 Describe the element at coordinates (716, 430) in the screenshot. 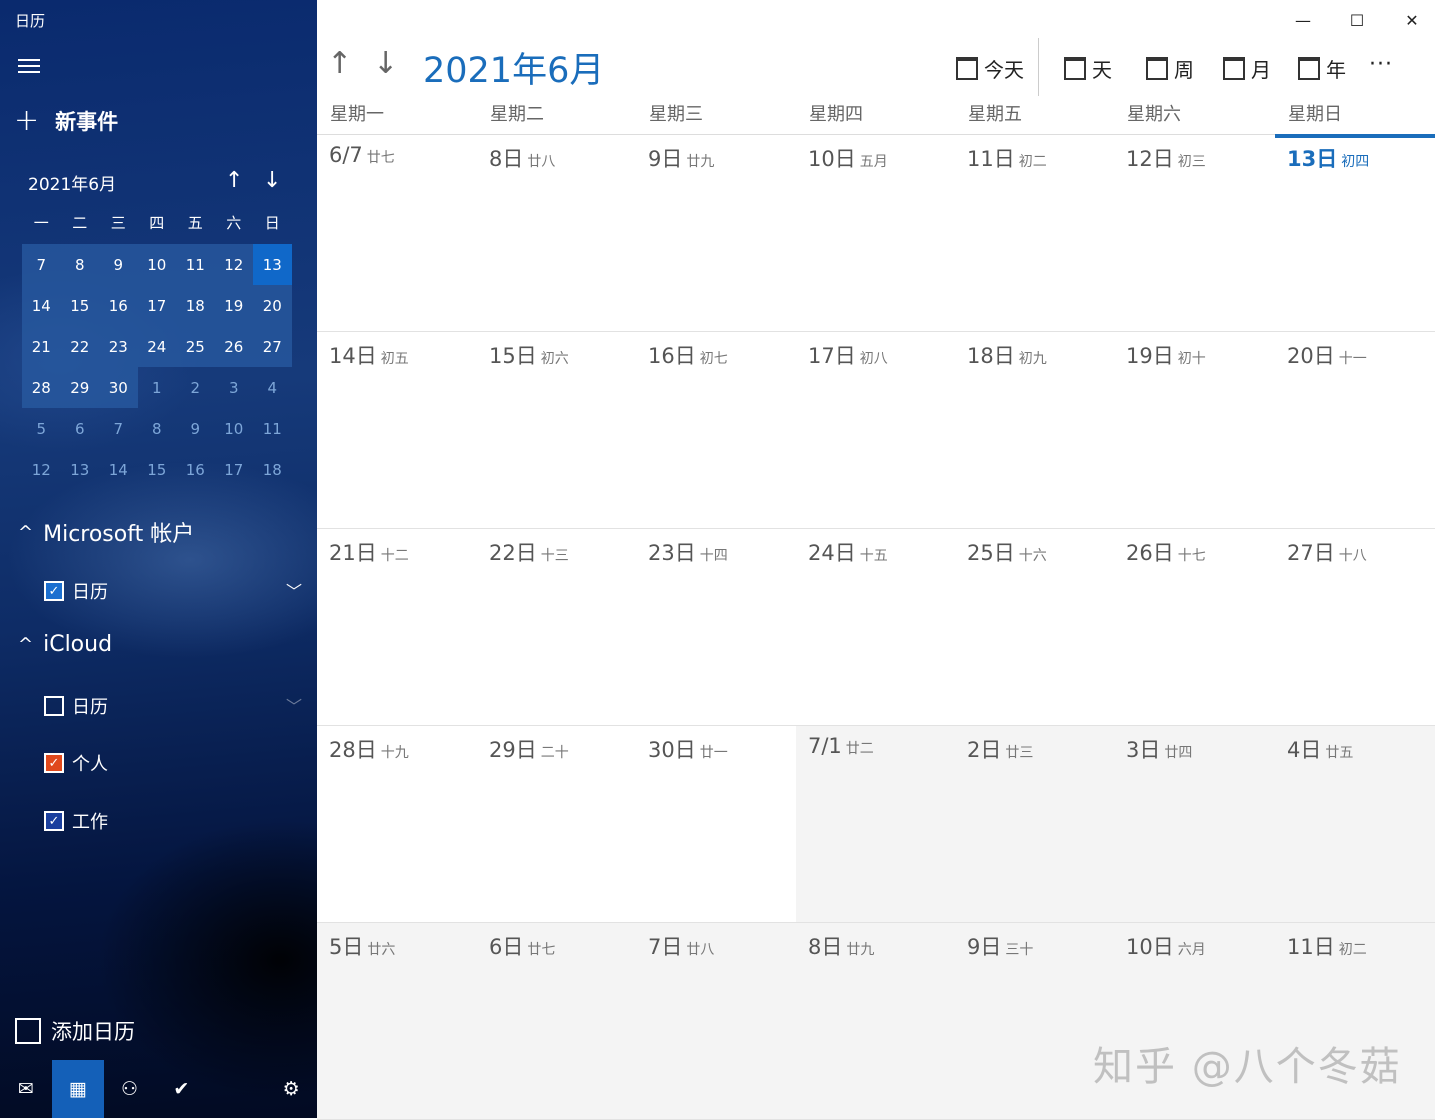

I see `day-cell: 16日 初七` at that location.